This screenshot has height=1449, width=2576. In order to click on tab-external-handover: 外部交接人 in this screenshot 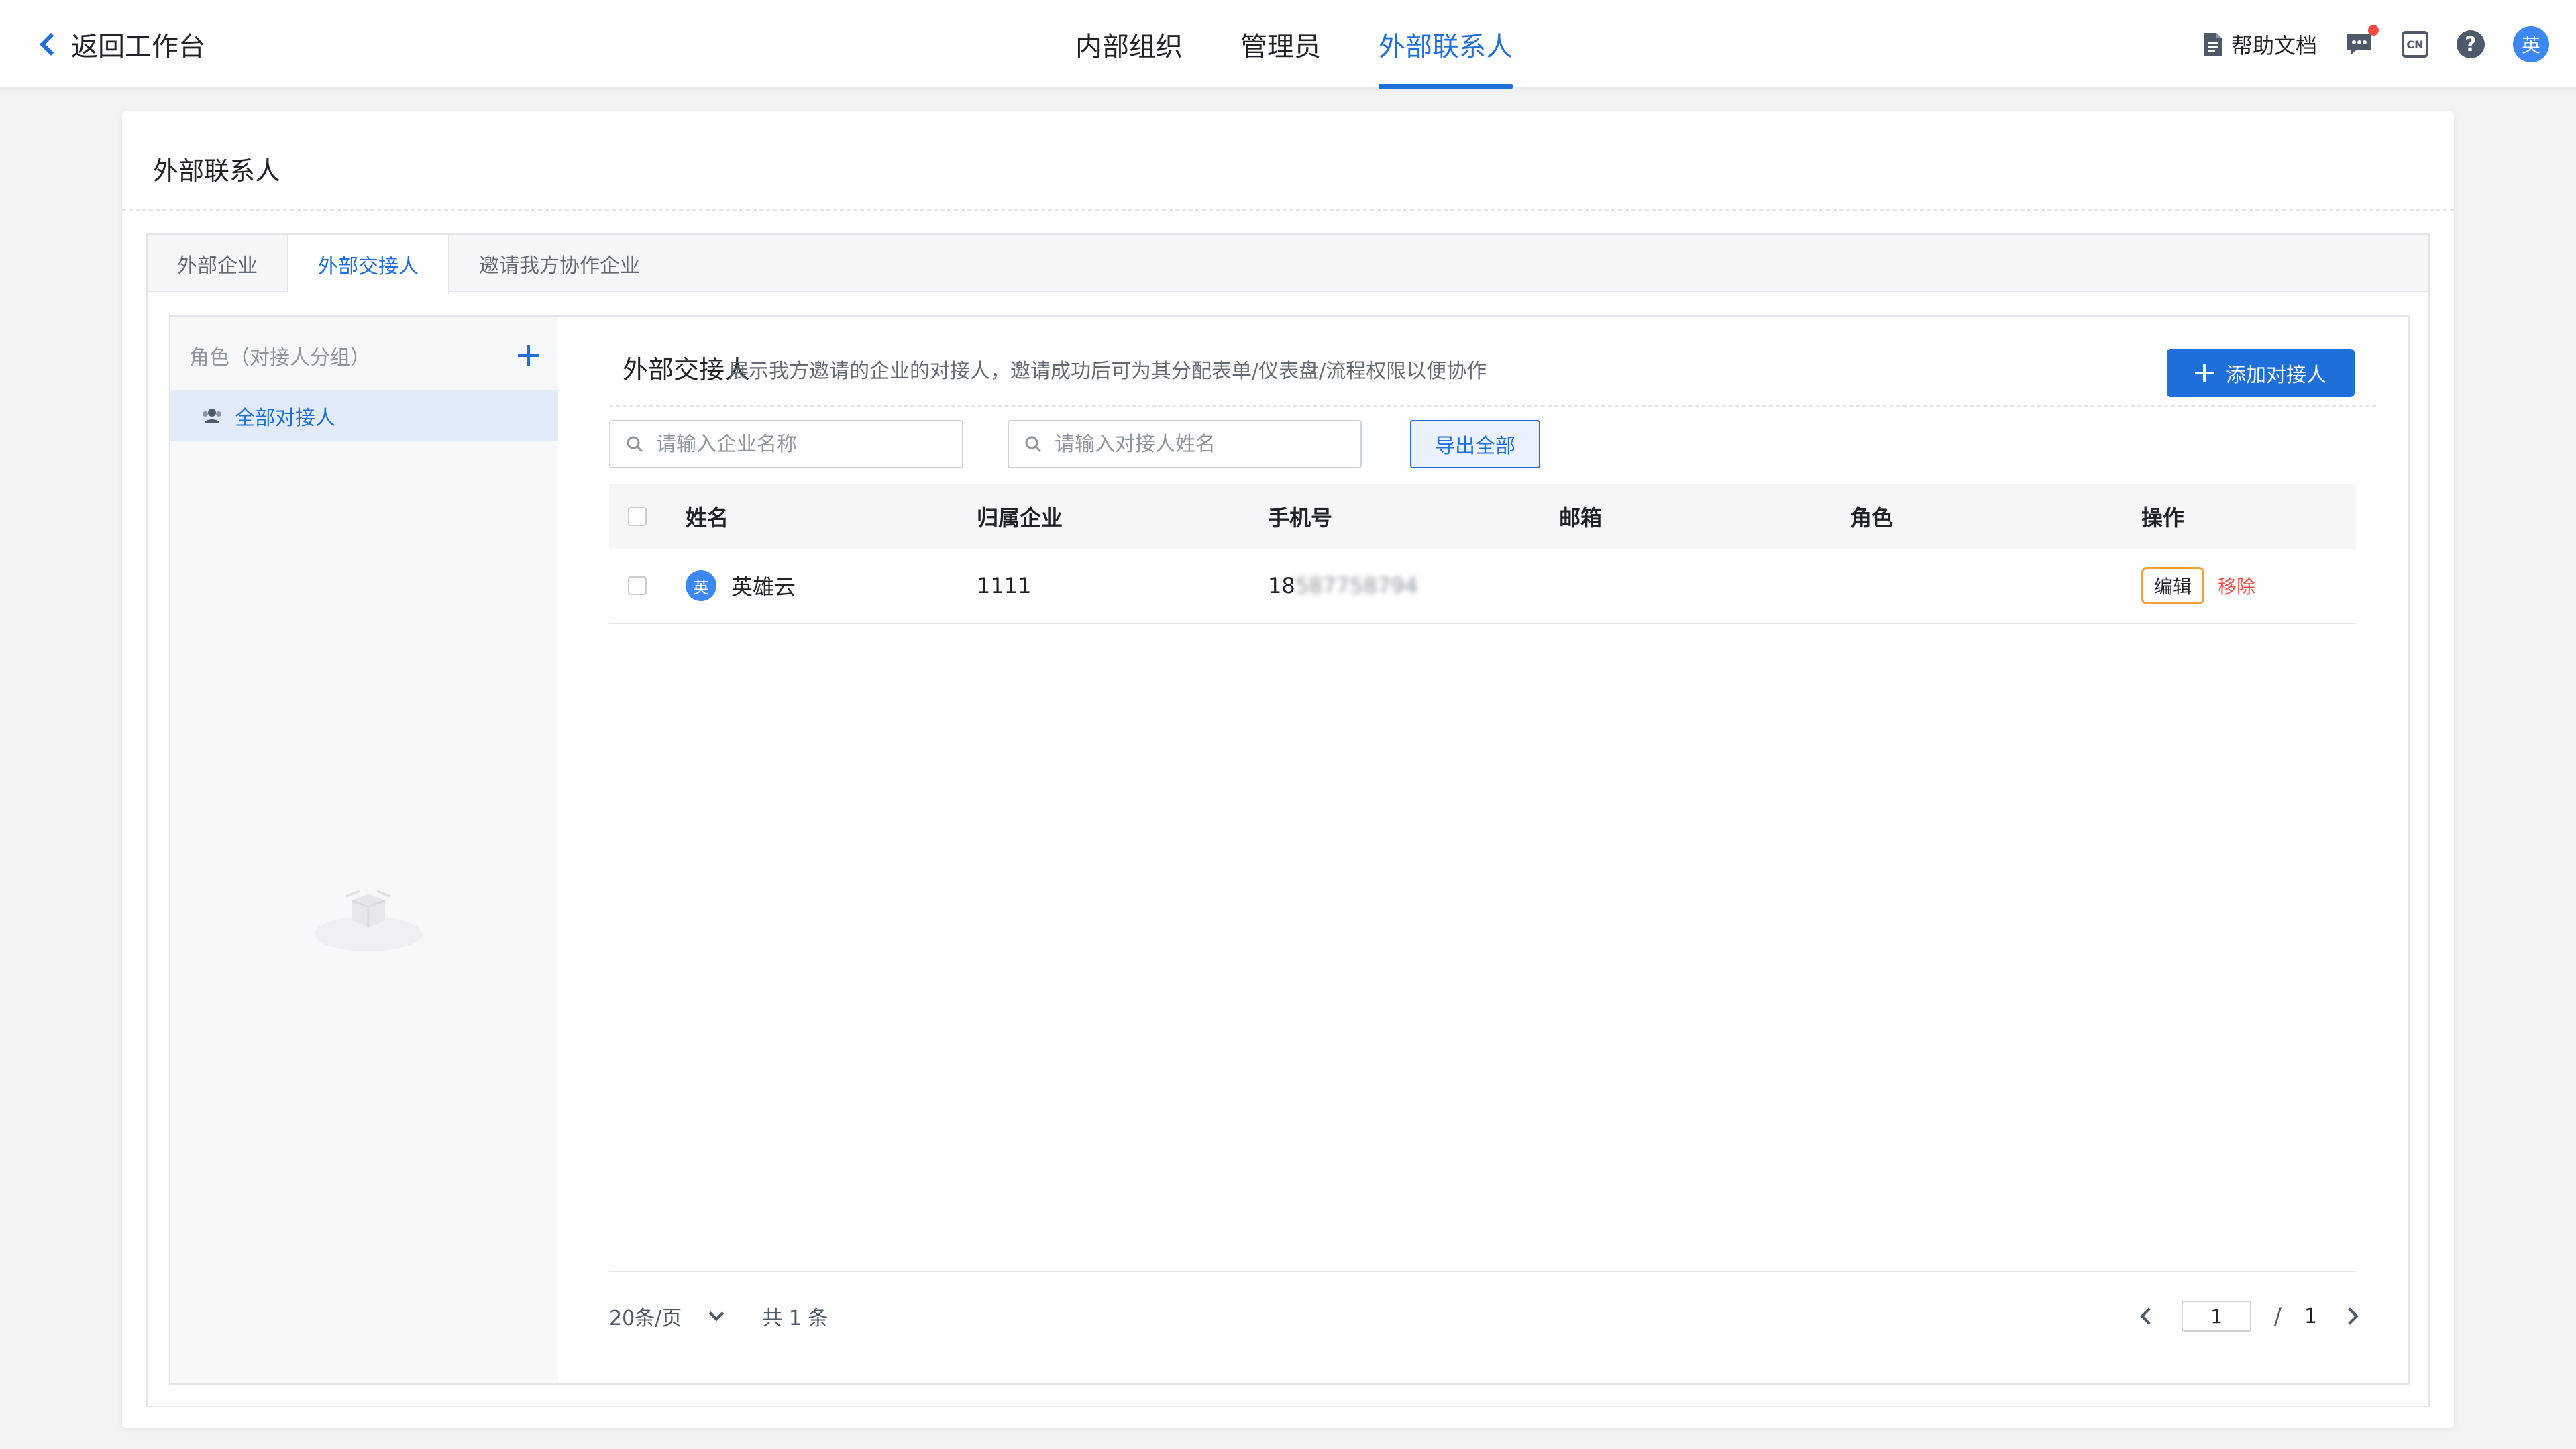, I will do `click(368, 264)`.